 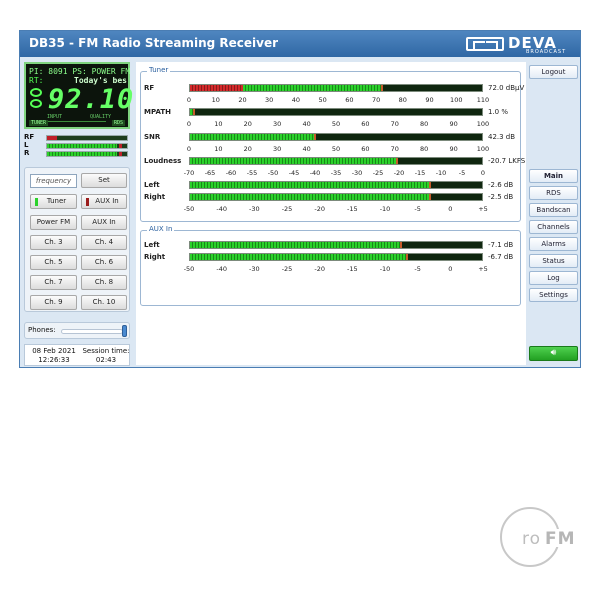 What do you see at coordinates (336, 88) in the screenshot?
I see `rf-meter` at bounding box center [336, 88].